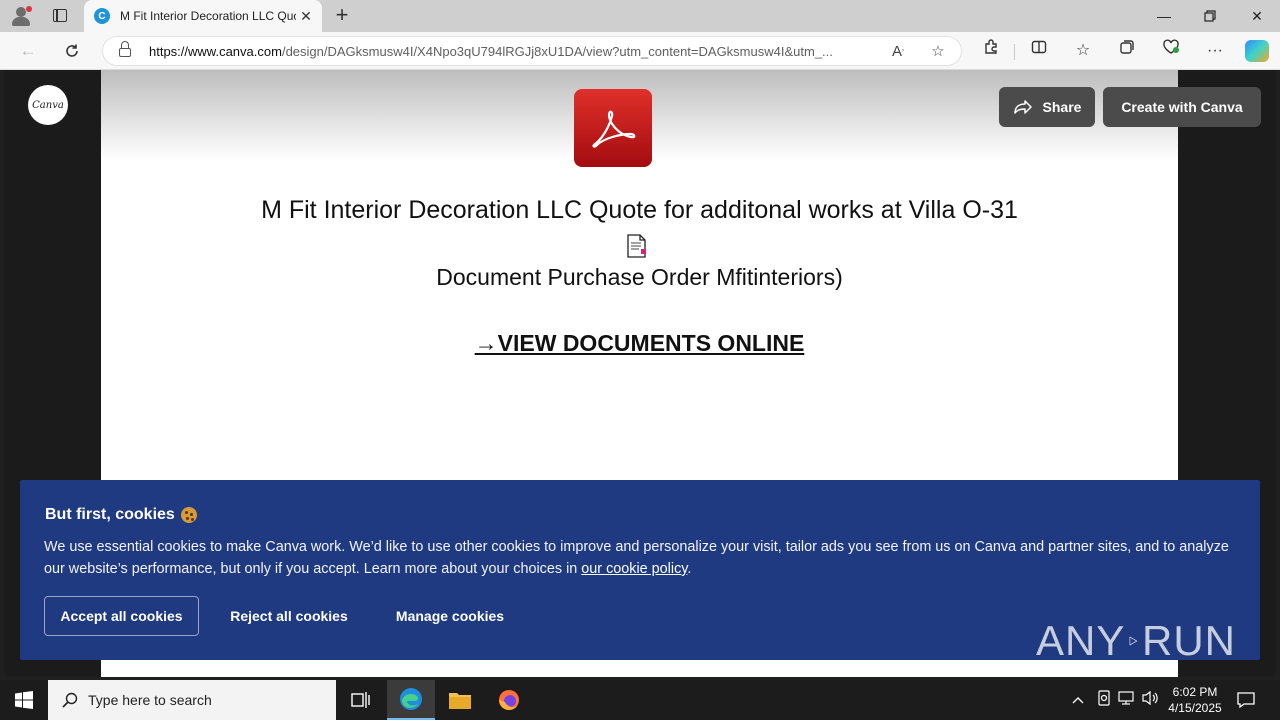  I want to click on accept-all-cookies-button: Accept all cookies, so click(121, 616).